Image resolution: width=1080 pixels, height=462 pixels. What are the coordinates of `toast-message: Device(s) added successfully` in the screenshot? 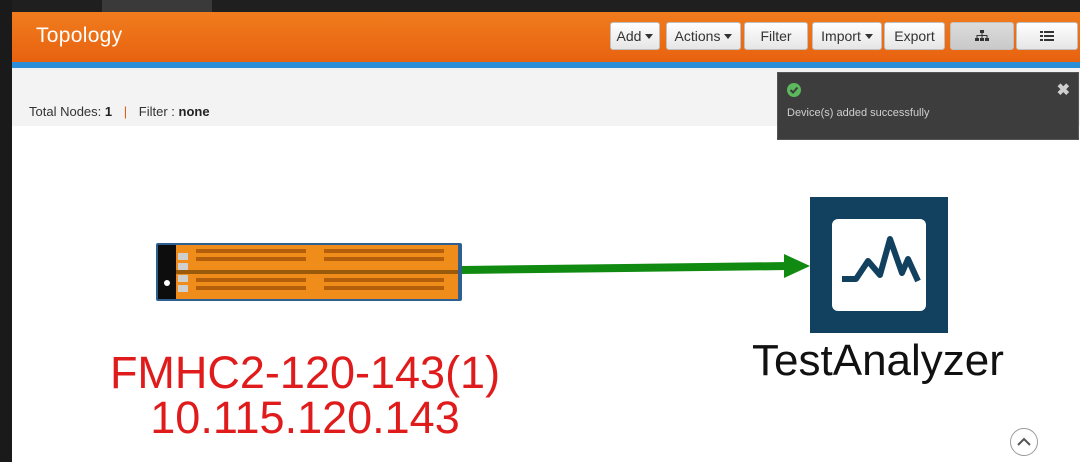 It's located at (858, 113).